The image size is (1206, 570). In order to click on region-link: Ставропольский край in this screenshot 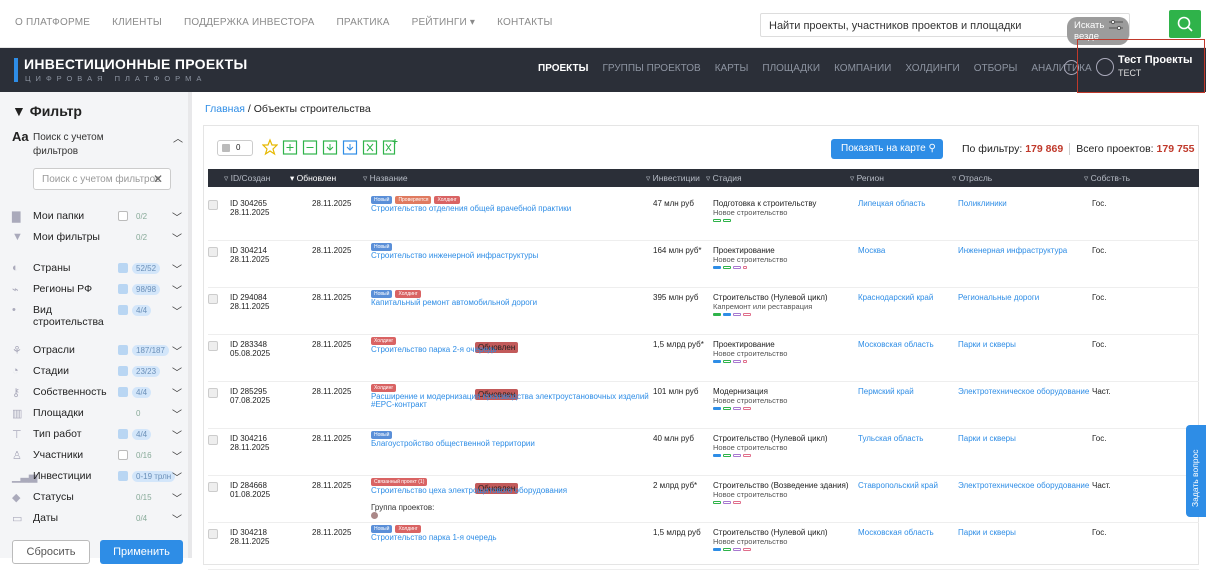, I will do `click(898, 485)`.